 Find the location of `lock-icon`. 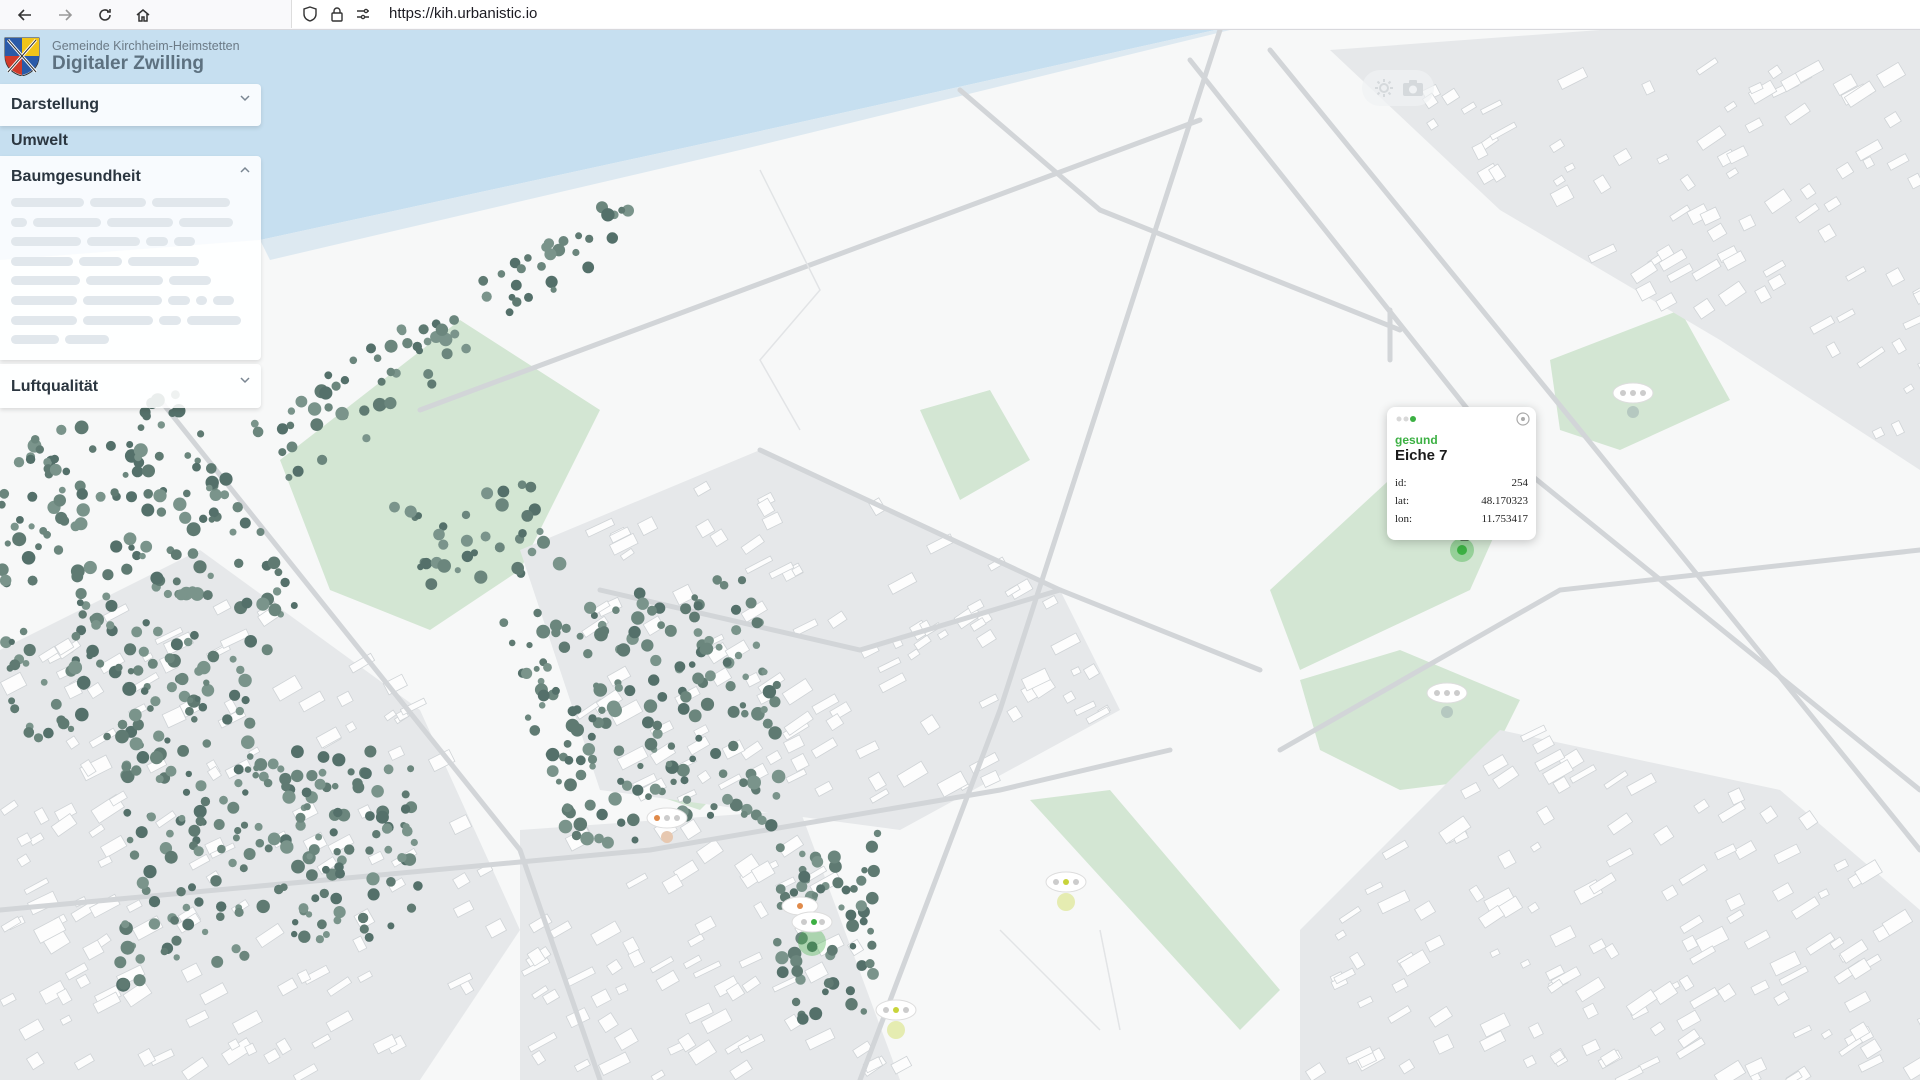

lock-icon is located at coordinates (337, 14).